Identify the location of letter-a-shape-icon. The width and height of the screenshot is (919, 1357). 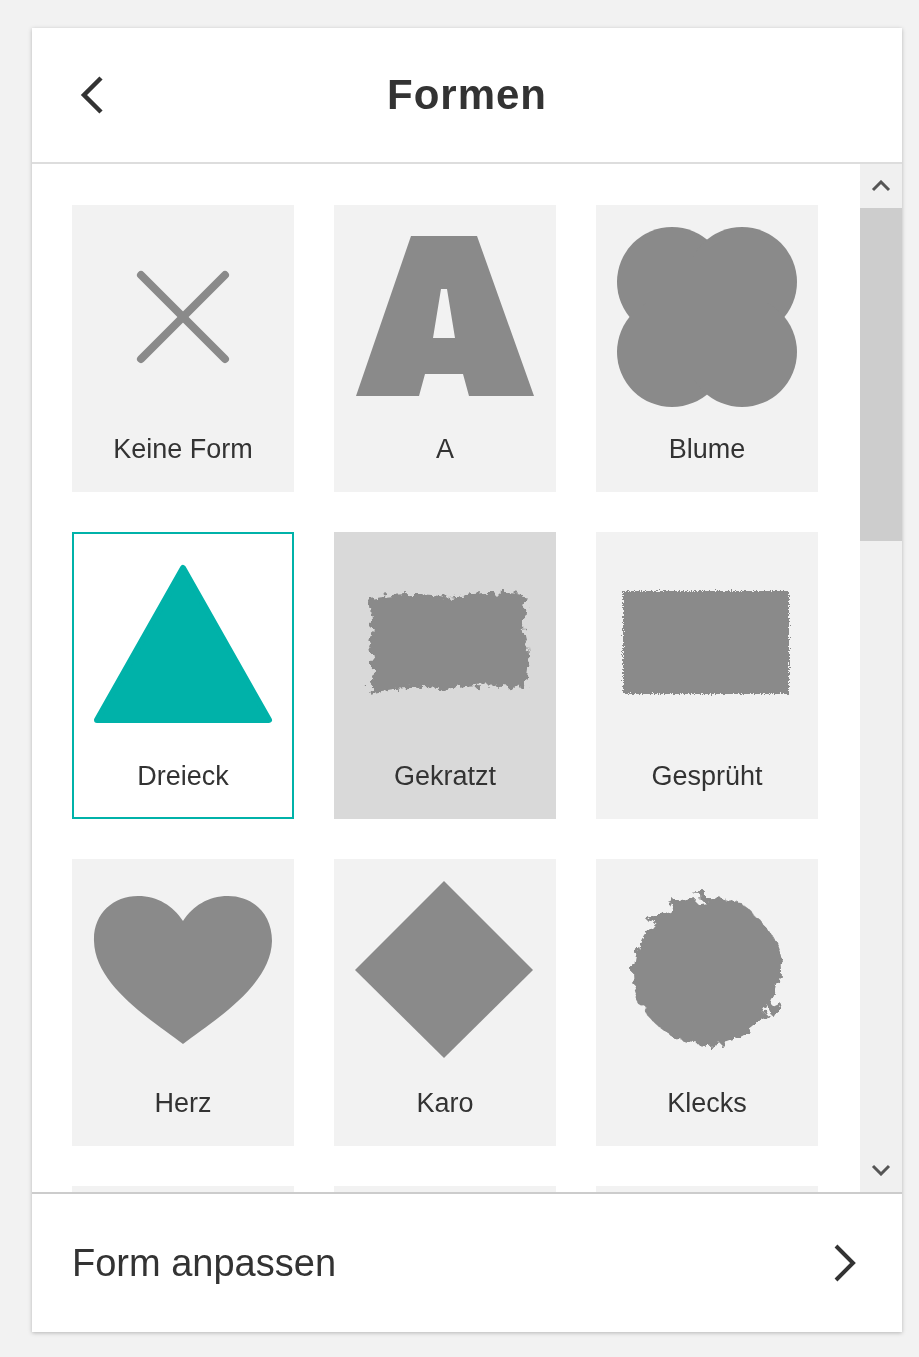
(445, 316).